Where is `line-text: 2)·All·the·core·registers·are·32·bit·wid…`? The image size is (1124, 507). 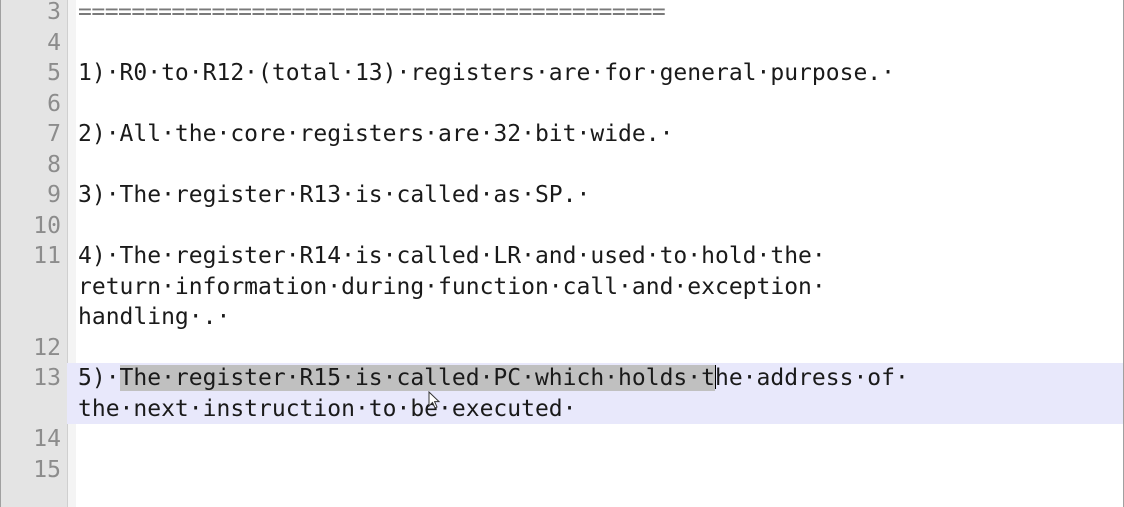
line-text: 2)·All·the·core·registers·are·32·bit·wid… is located at coordinates (582, 134).